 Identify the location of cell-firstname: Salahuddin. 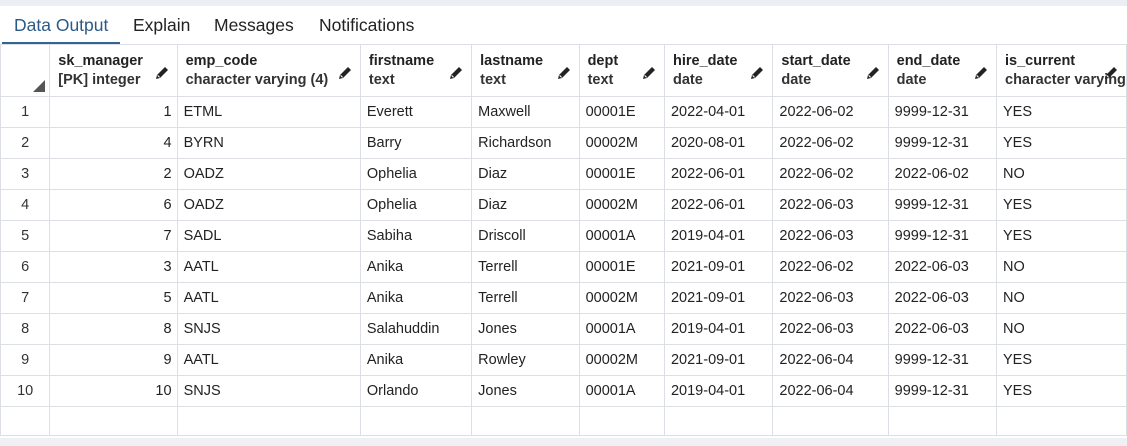
(416, 329).